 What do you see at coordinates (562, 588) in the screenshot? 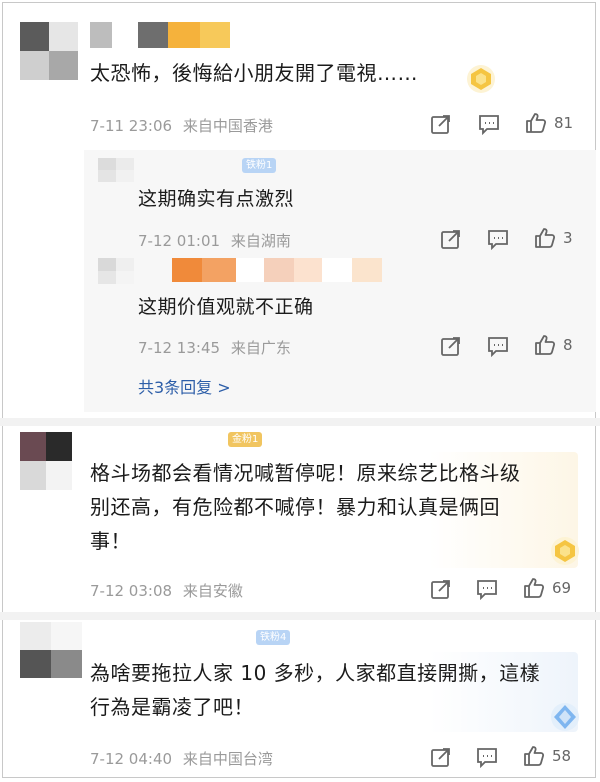
I see `like-count: 69` at bounding box center [562, 588].